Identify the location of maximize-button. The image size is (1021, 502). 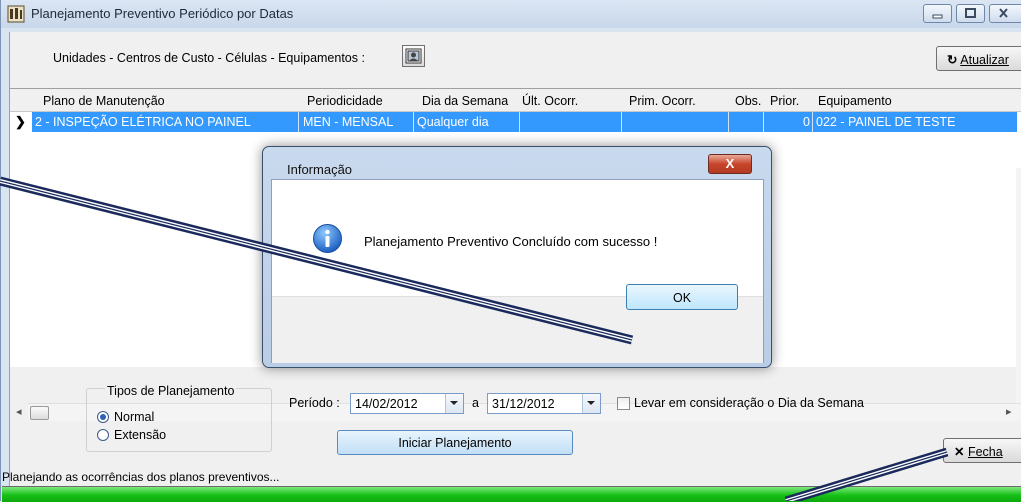
(970, 13).